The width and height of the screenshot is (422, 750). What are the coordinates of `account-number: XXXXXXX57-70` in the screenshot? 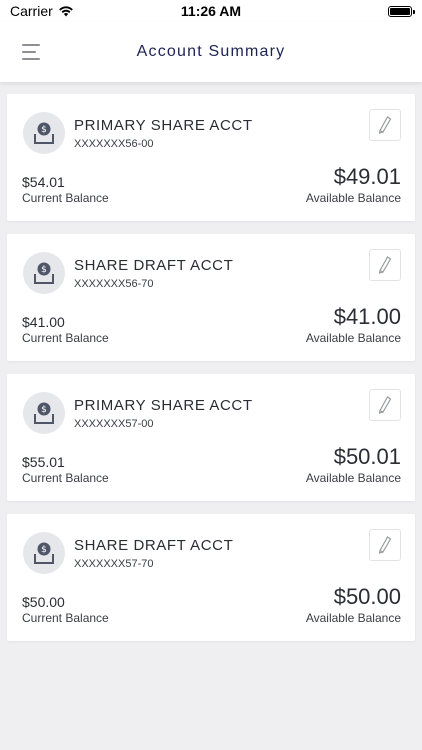 It's located at (114, 564).